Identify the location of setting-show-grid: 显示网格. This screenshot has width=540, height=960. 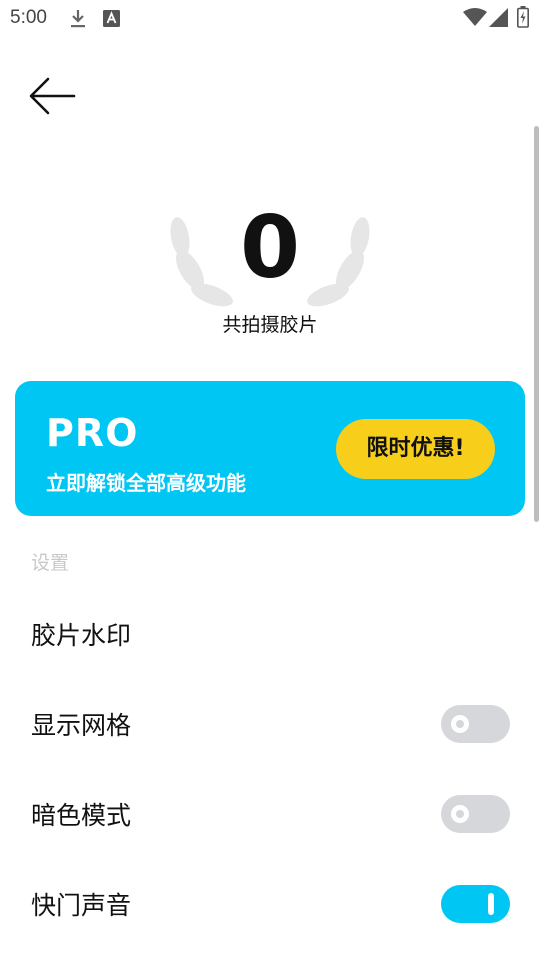
(270, 722).